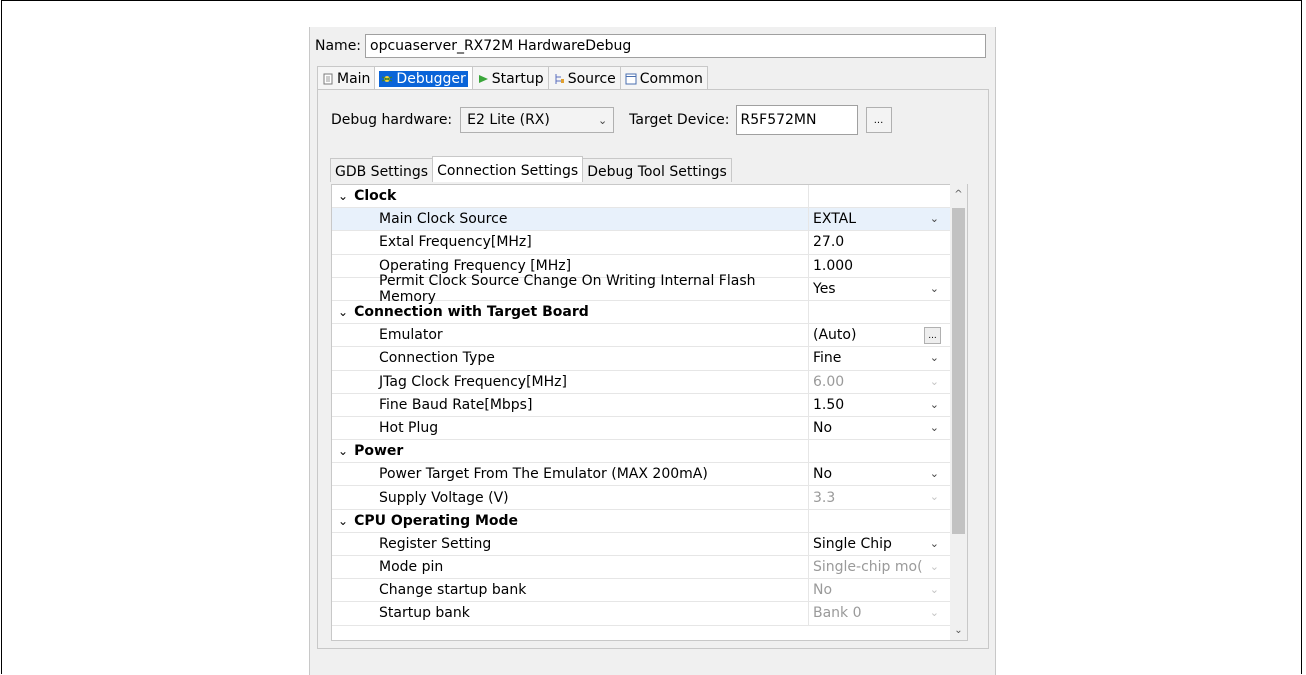  I want to click on tab-startup: Startup, so click(510, 78).